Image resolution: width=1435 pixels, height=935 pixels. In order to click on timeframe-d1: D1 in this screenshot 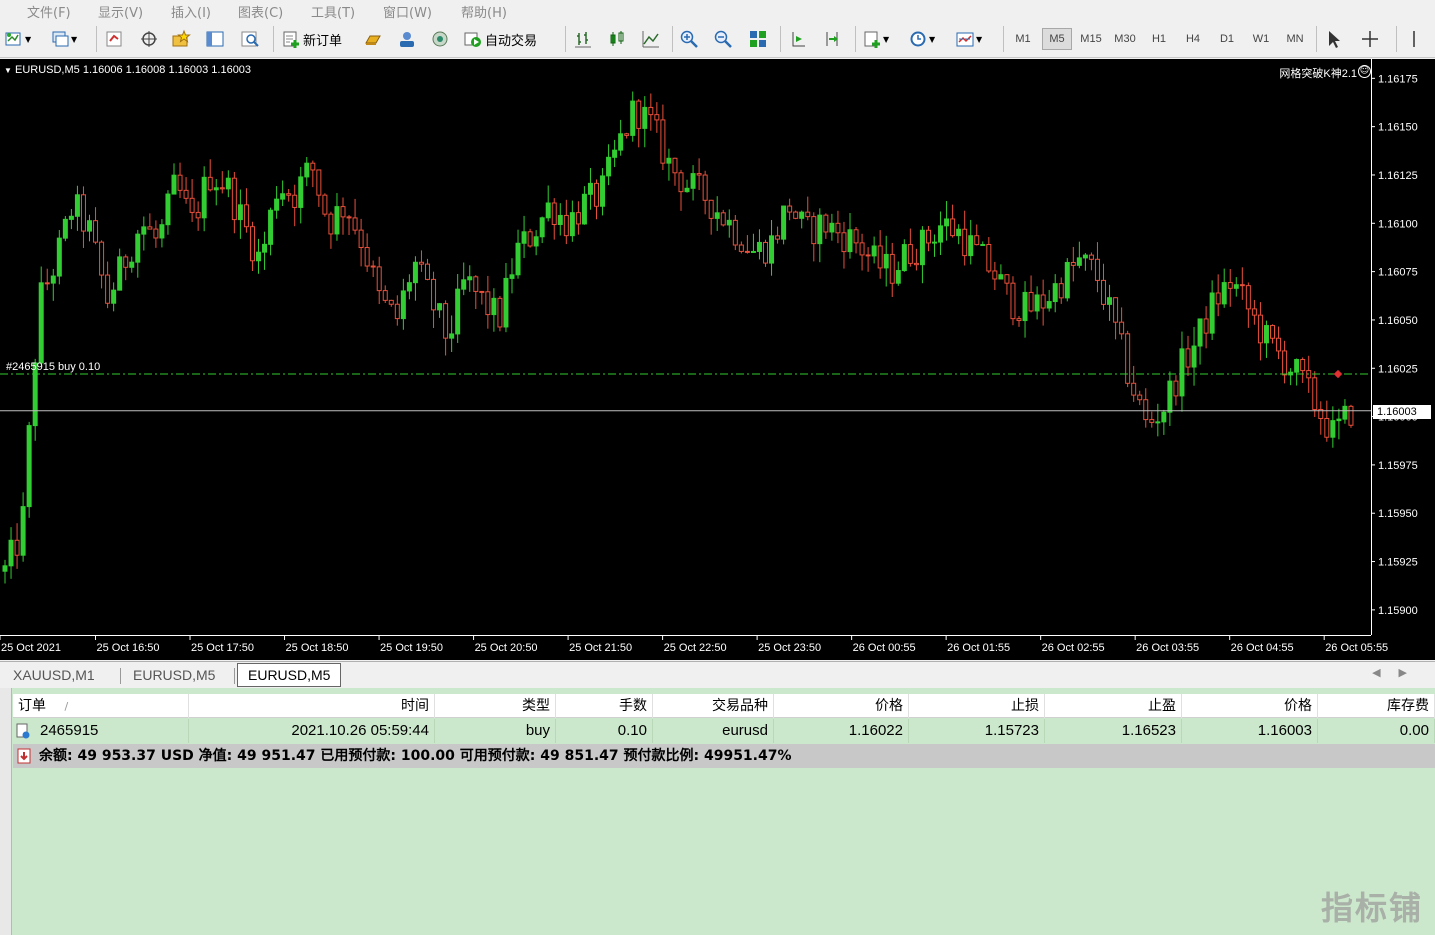, I will do `click(1227, 39)`.